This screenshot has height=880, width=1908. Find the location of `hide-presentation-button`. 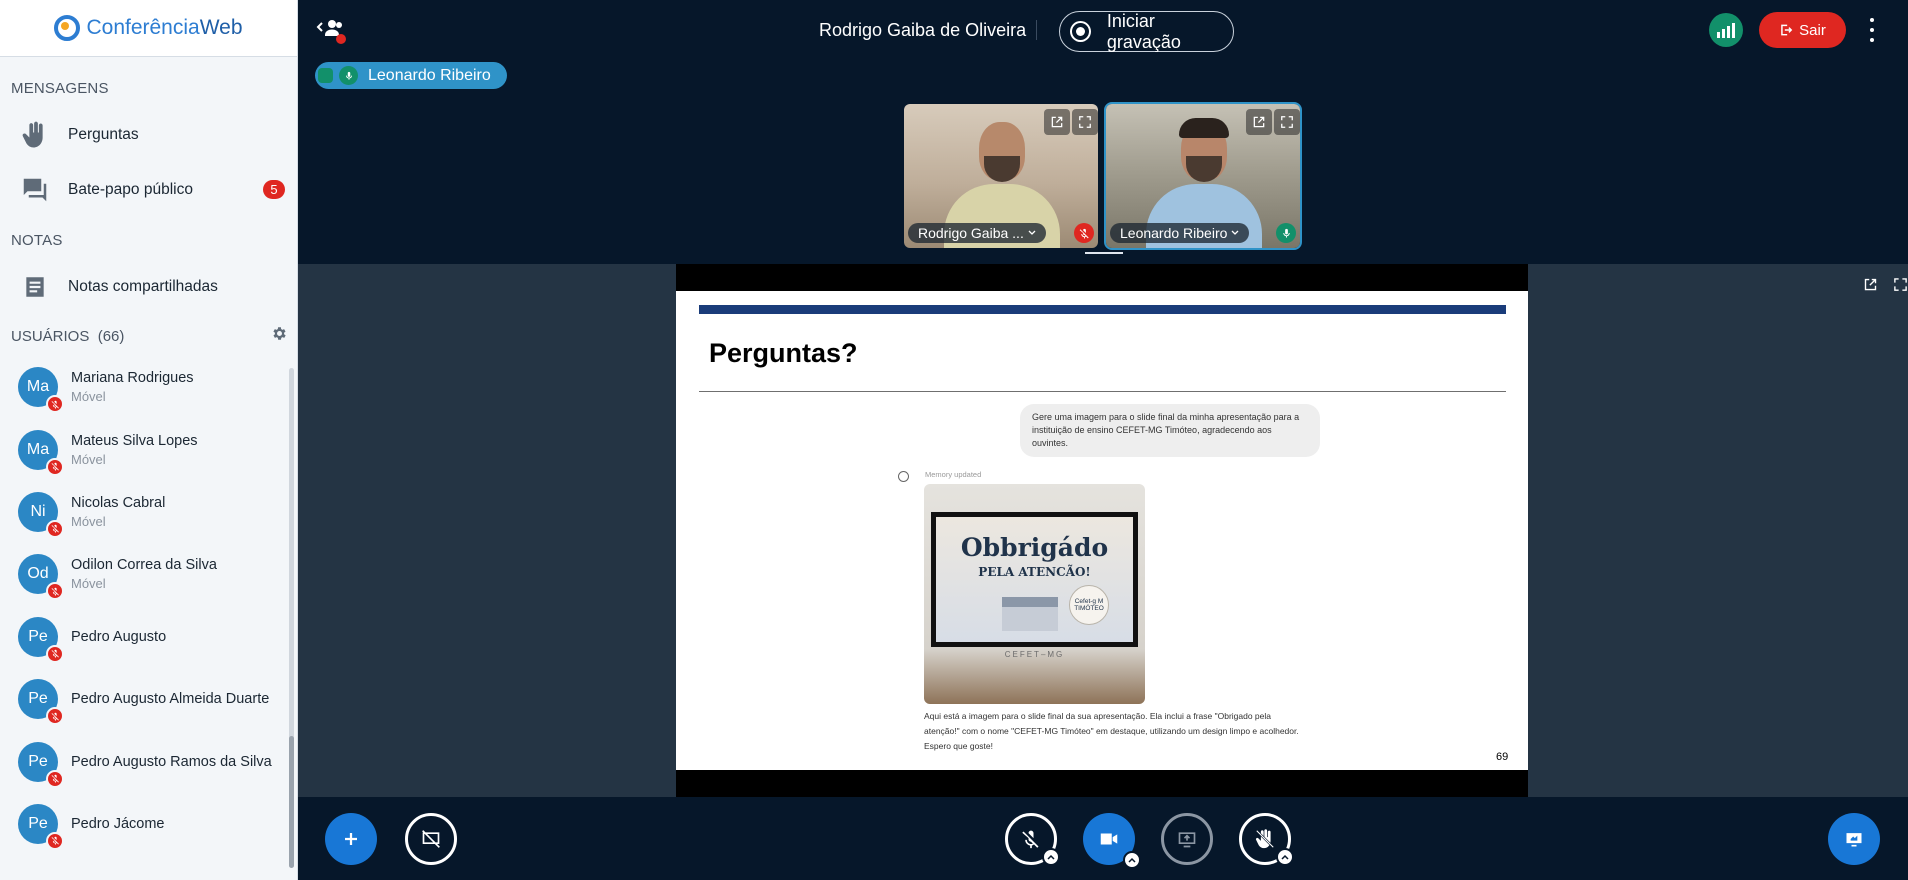

hide-presentation-button is located at coordinates (431, 839).